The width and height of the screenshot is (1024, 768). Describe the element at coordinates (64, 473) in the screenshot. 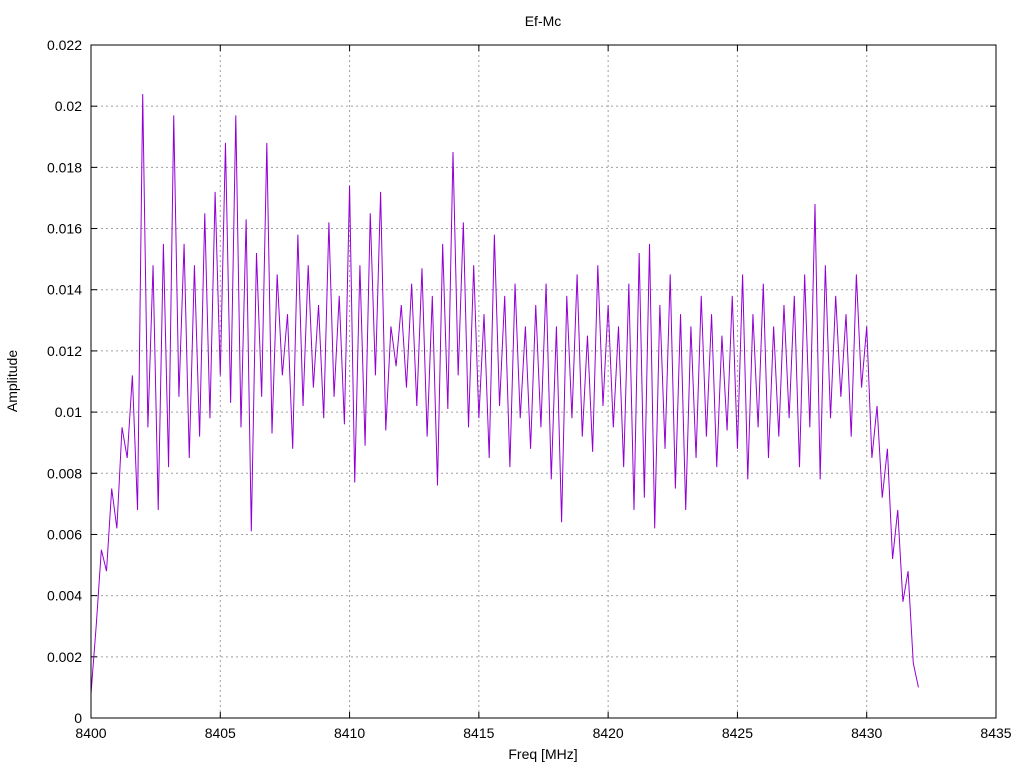

I see `y-tick-label: 0.008` at that location.